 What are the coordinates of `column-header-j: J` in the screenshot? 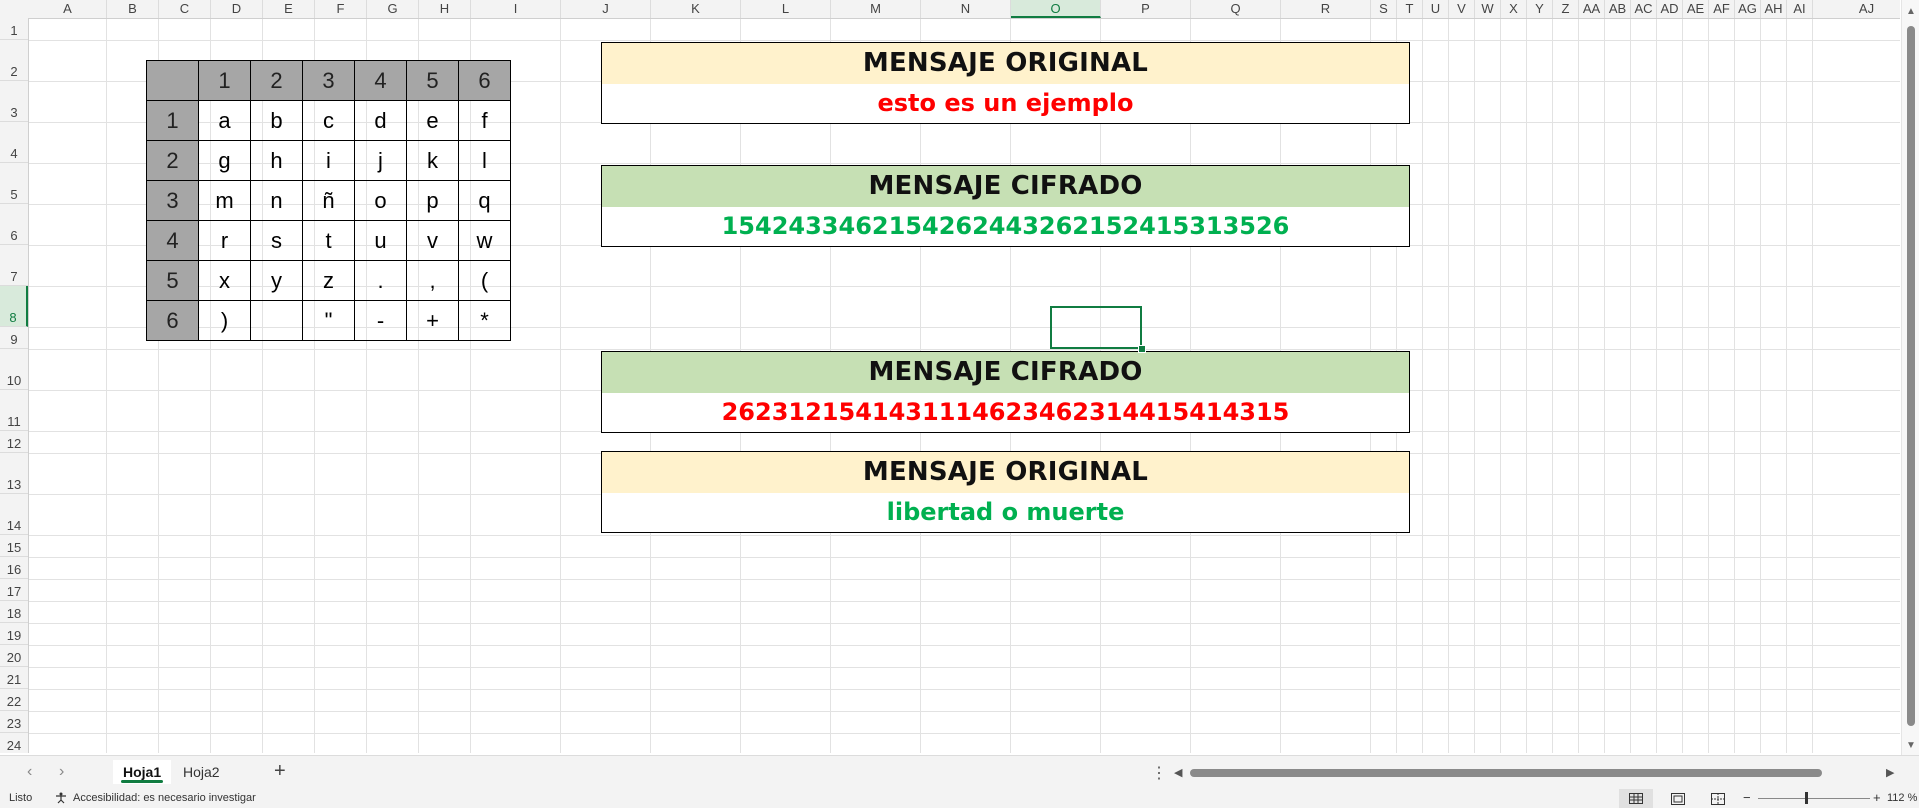 It's located at (606, 9).